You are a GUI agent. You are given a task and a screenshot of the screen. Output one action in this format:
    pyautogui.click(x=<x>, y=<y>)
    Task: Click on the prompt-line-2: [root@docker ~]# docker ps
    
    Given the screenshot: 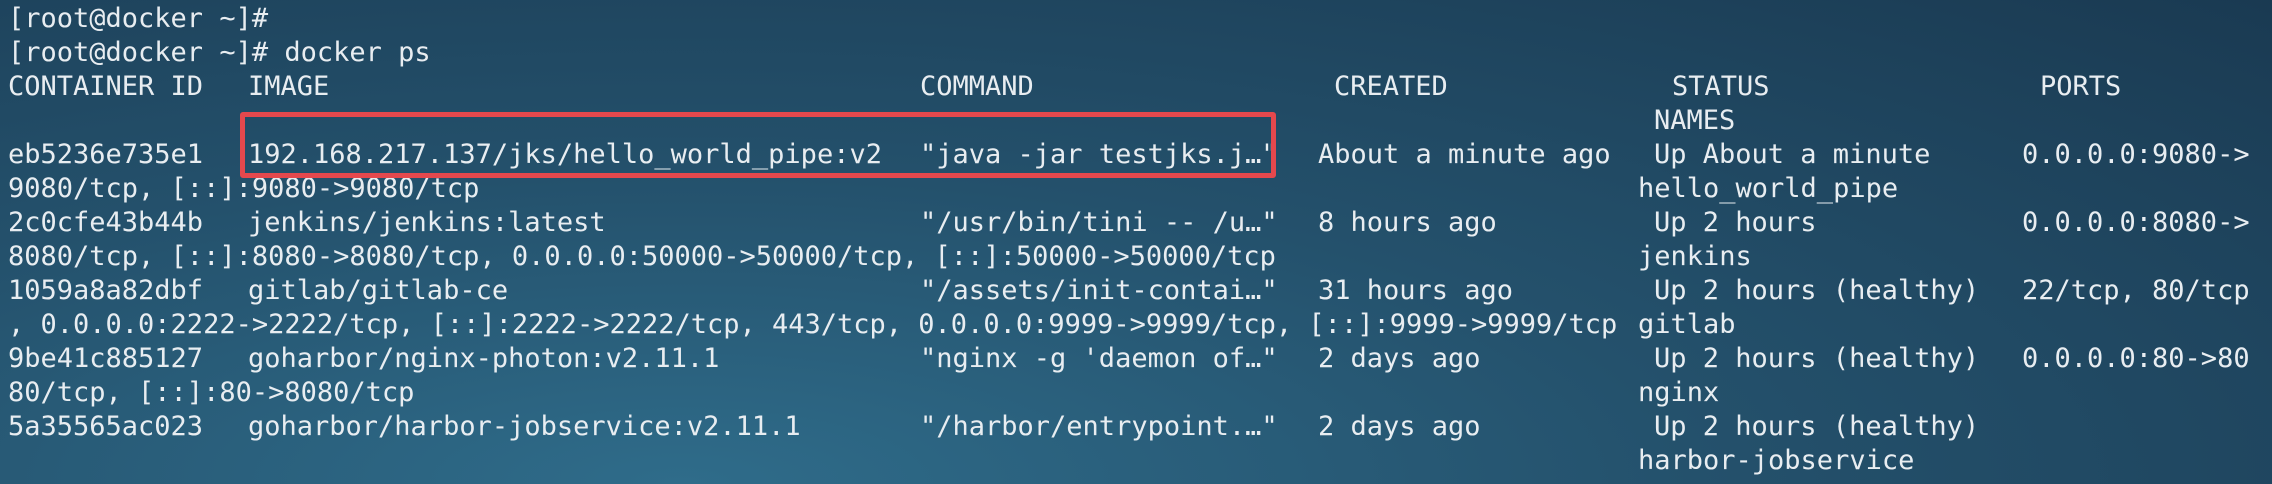 What is the action you would take?
    pyautogui.click(x=1138, y=53)
    